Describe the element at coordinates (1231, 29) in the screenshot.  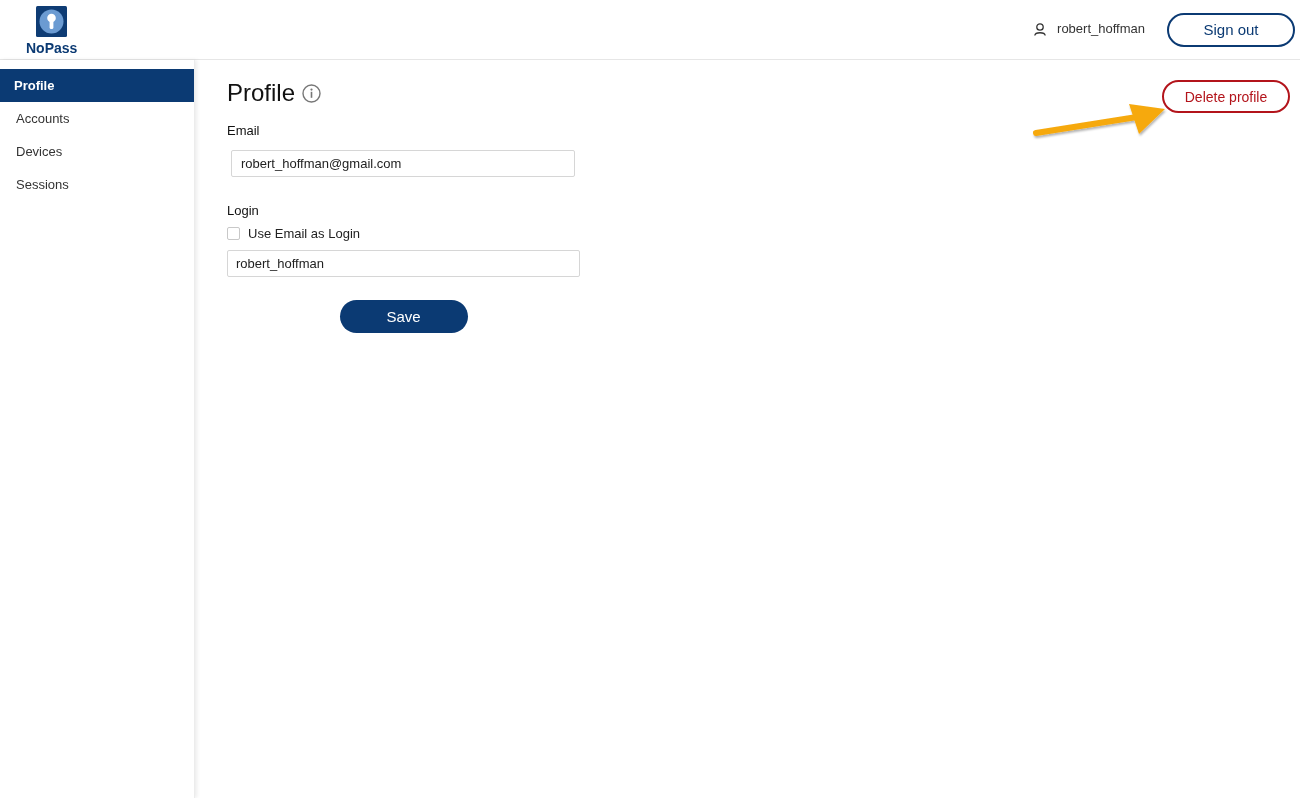
I see `sign-out-button: Sign out` at that location.